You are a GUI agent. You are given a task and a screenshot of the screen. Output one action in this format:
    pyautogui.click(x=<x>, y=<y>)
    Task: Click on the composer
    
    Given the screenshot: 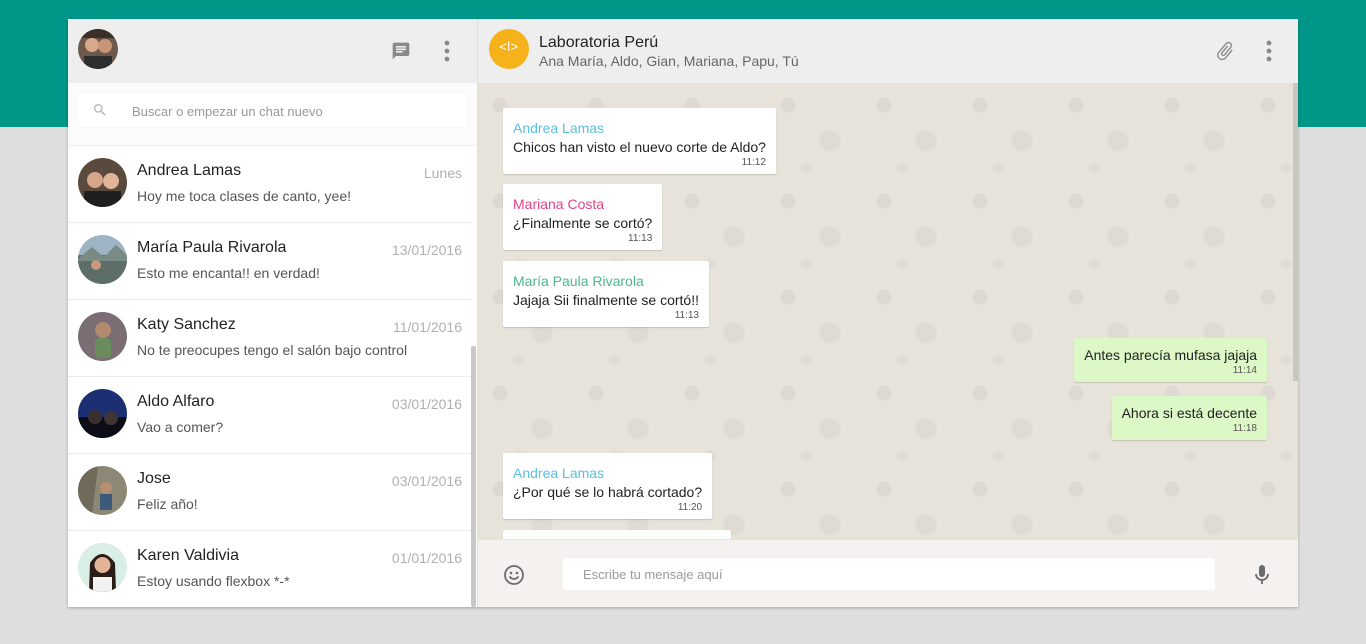 What is the action you would take?
    pyautogui.click(x=888, y=573)
    